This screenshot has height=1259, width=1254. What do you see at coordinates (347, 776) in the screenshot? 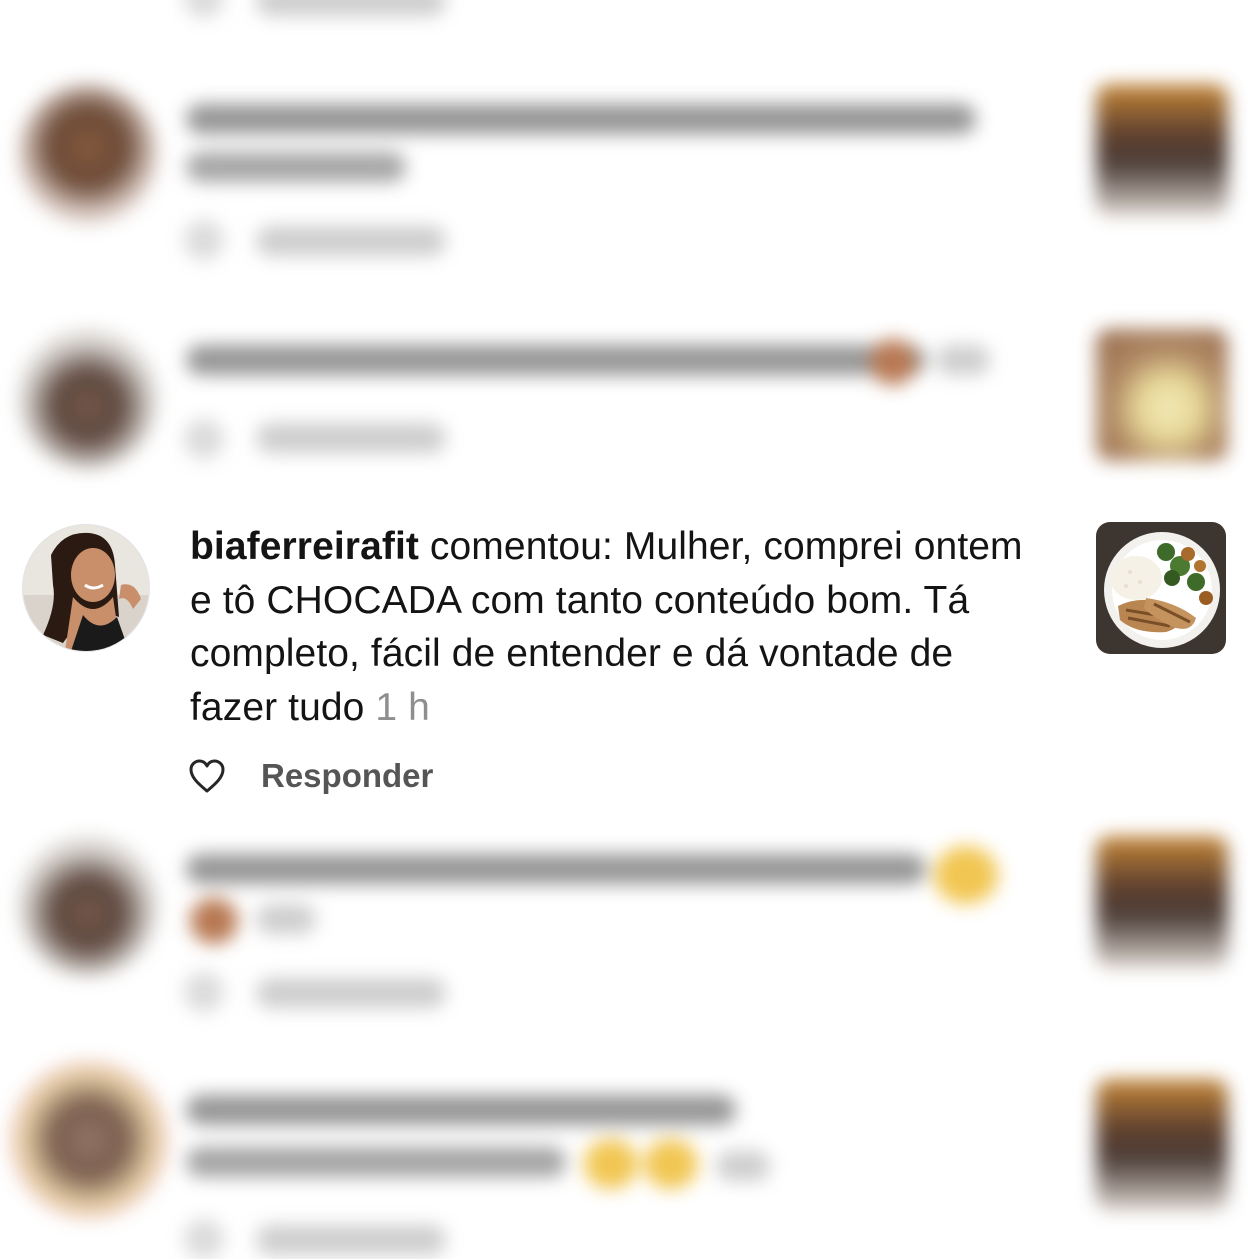
I see `reply-button: Responder` at bounding box center [347, 776].